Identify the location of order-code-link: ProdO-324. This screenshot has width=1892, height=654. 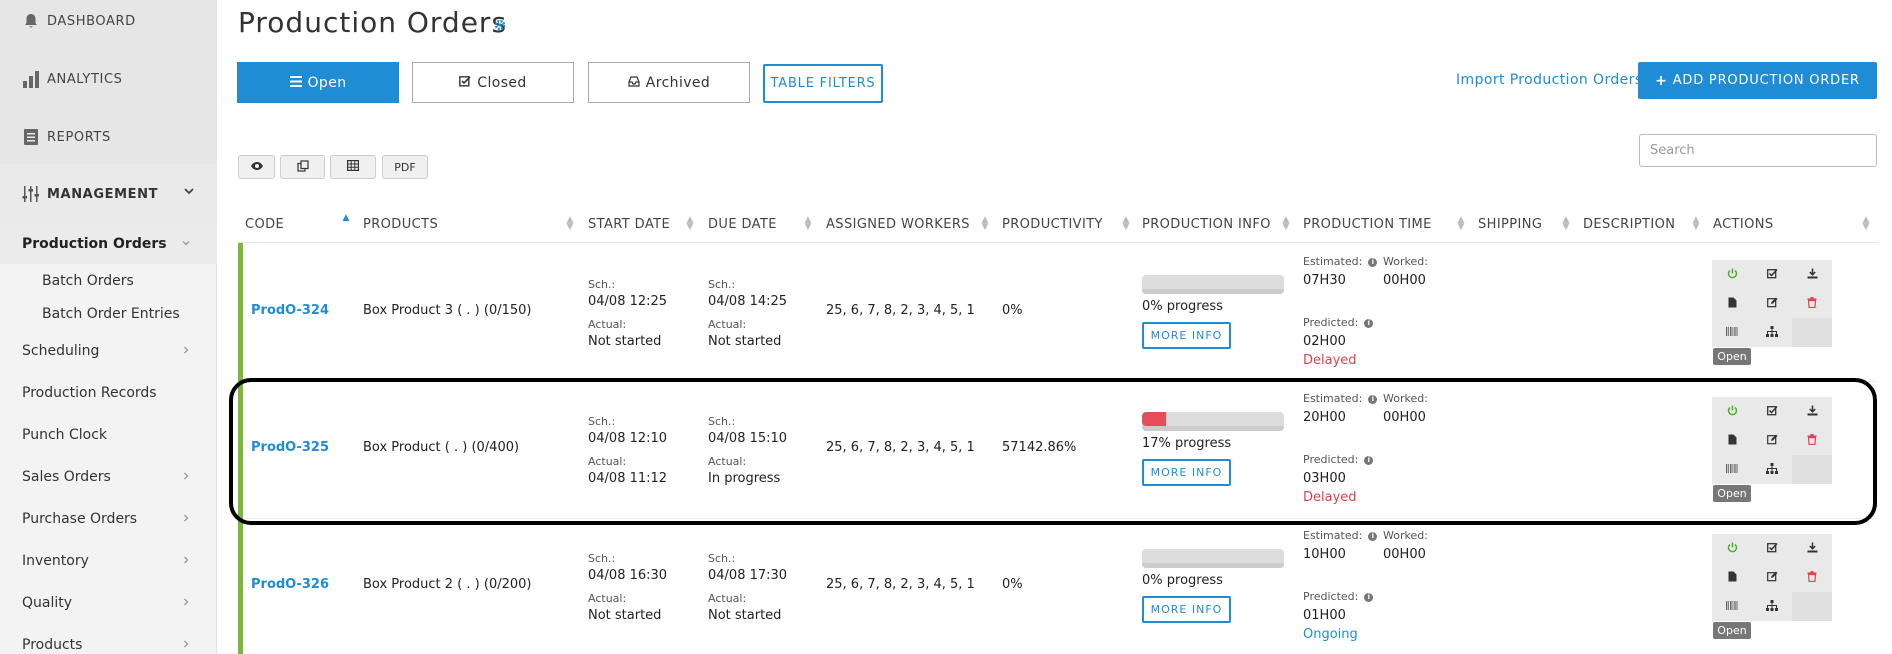
(290, 310).